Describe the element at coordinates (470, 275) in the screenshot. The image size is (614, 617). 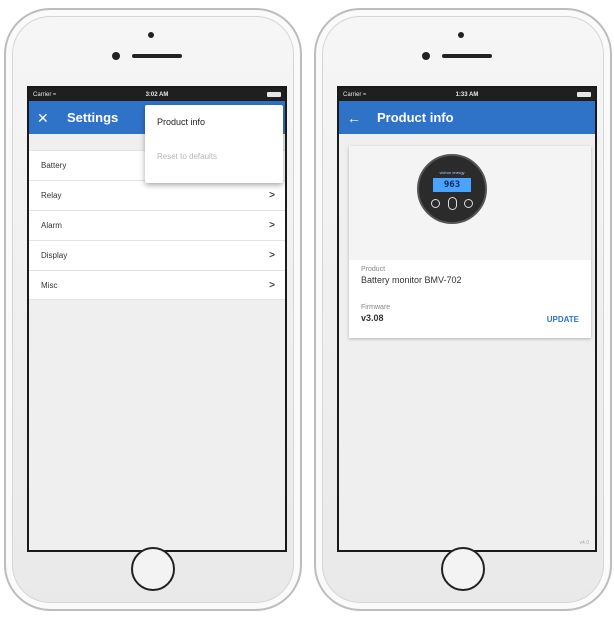
I see `product-field: Product Battery monitor BMV-702` at that location.